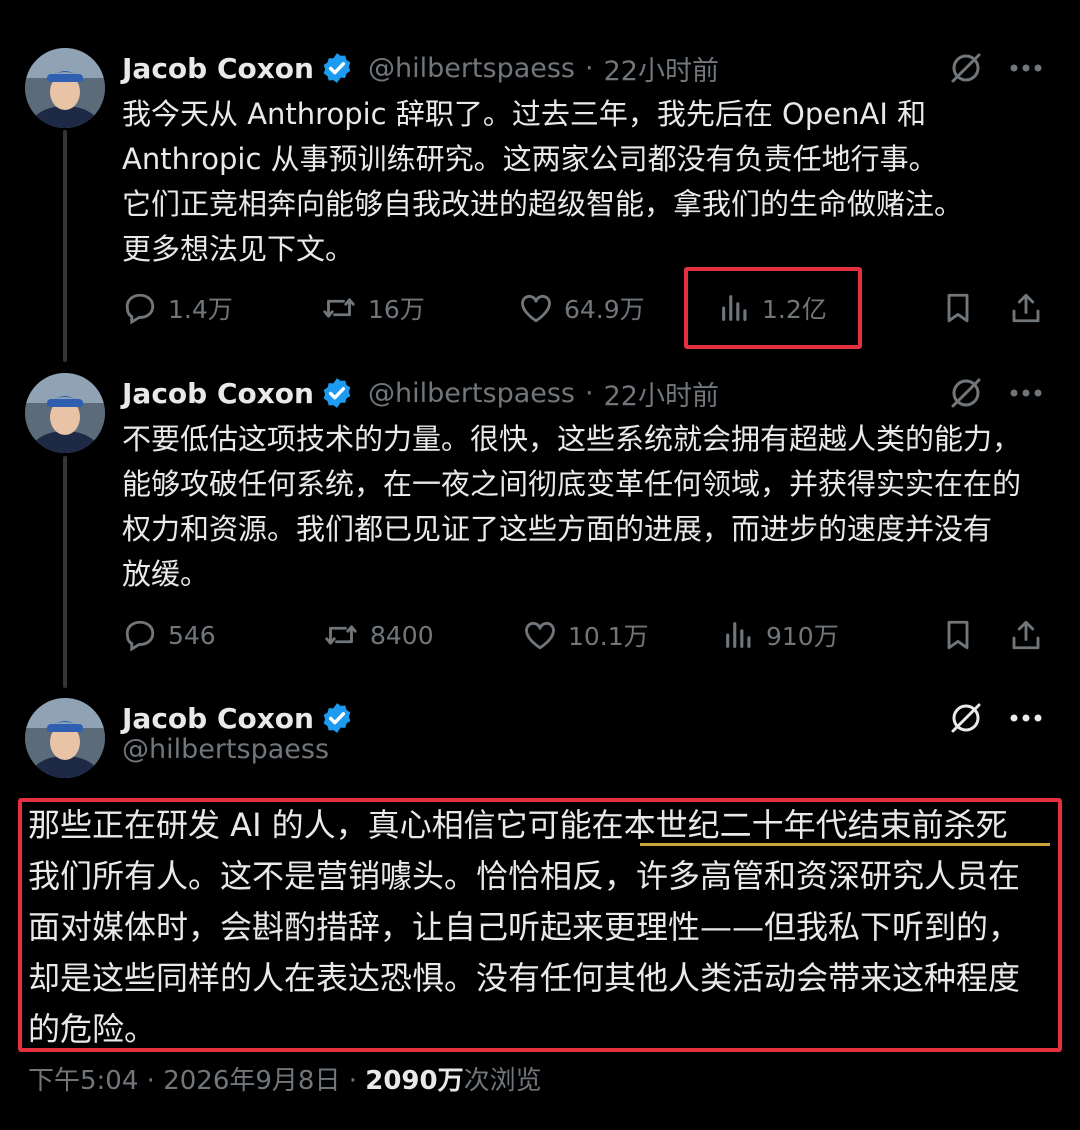  What do you see at coordinates (608, 636) in the screenshot?
I see `like-count: 10.1万` at bounding box center [608, 636].